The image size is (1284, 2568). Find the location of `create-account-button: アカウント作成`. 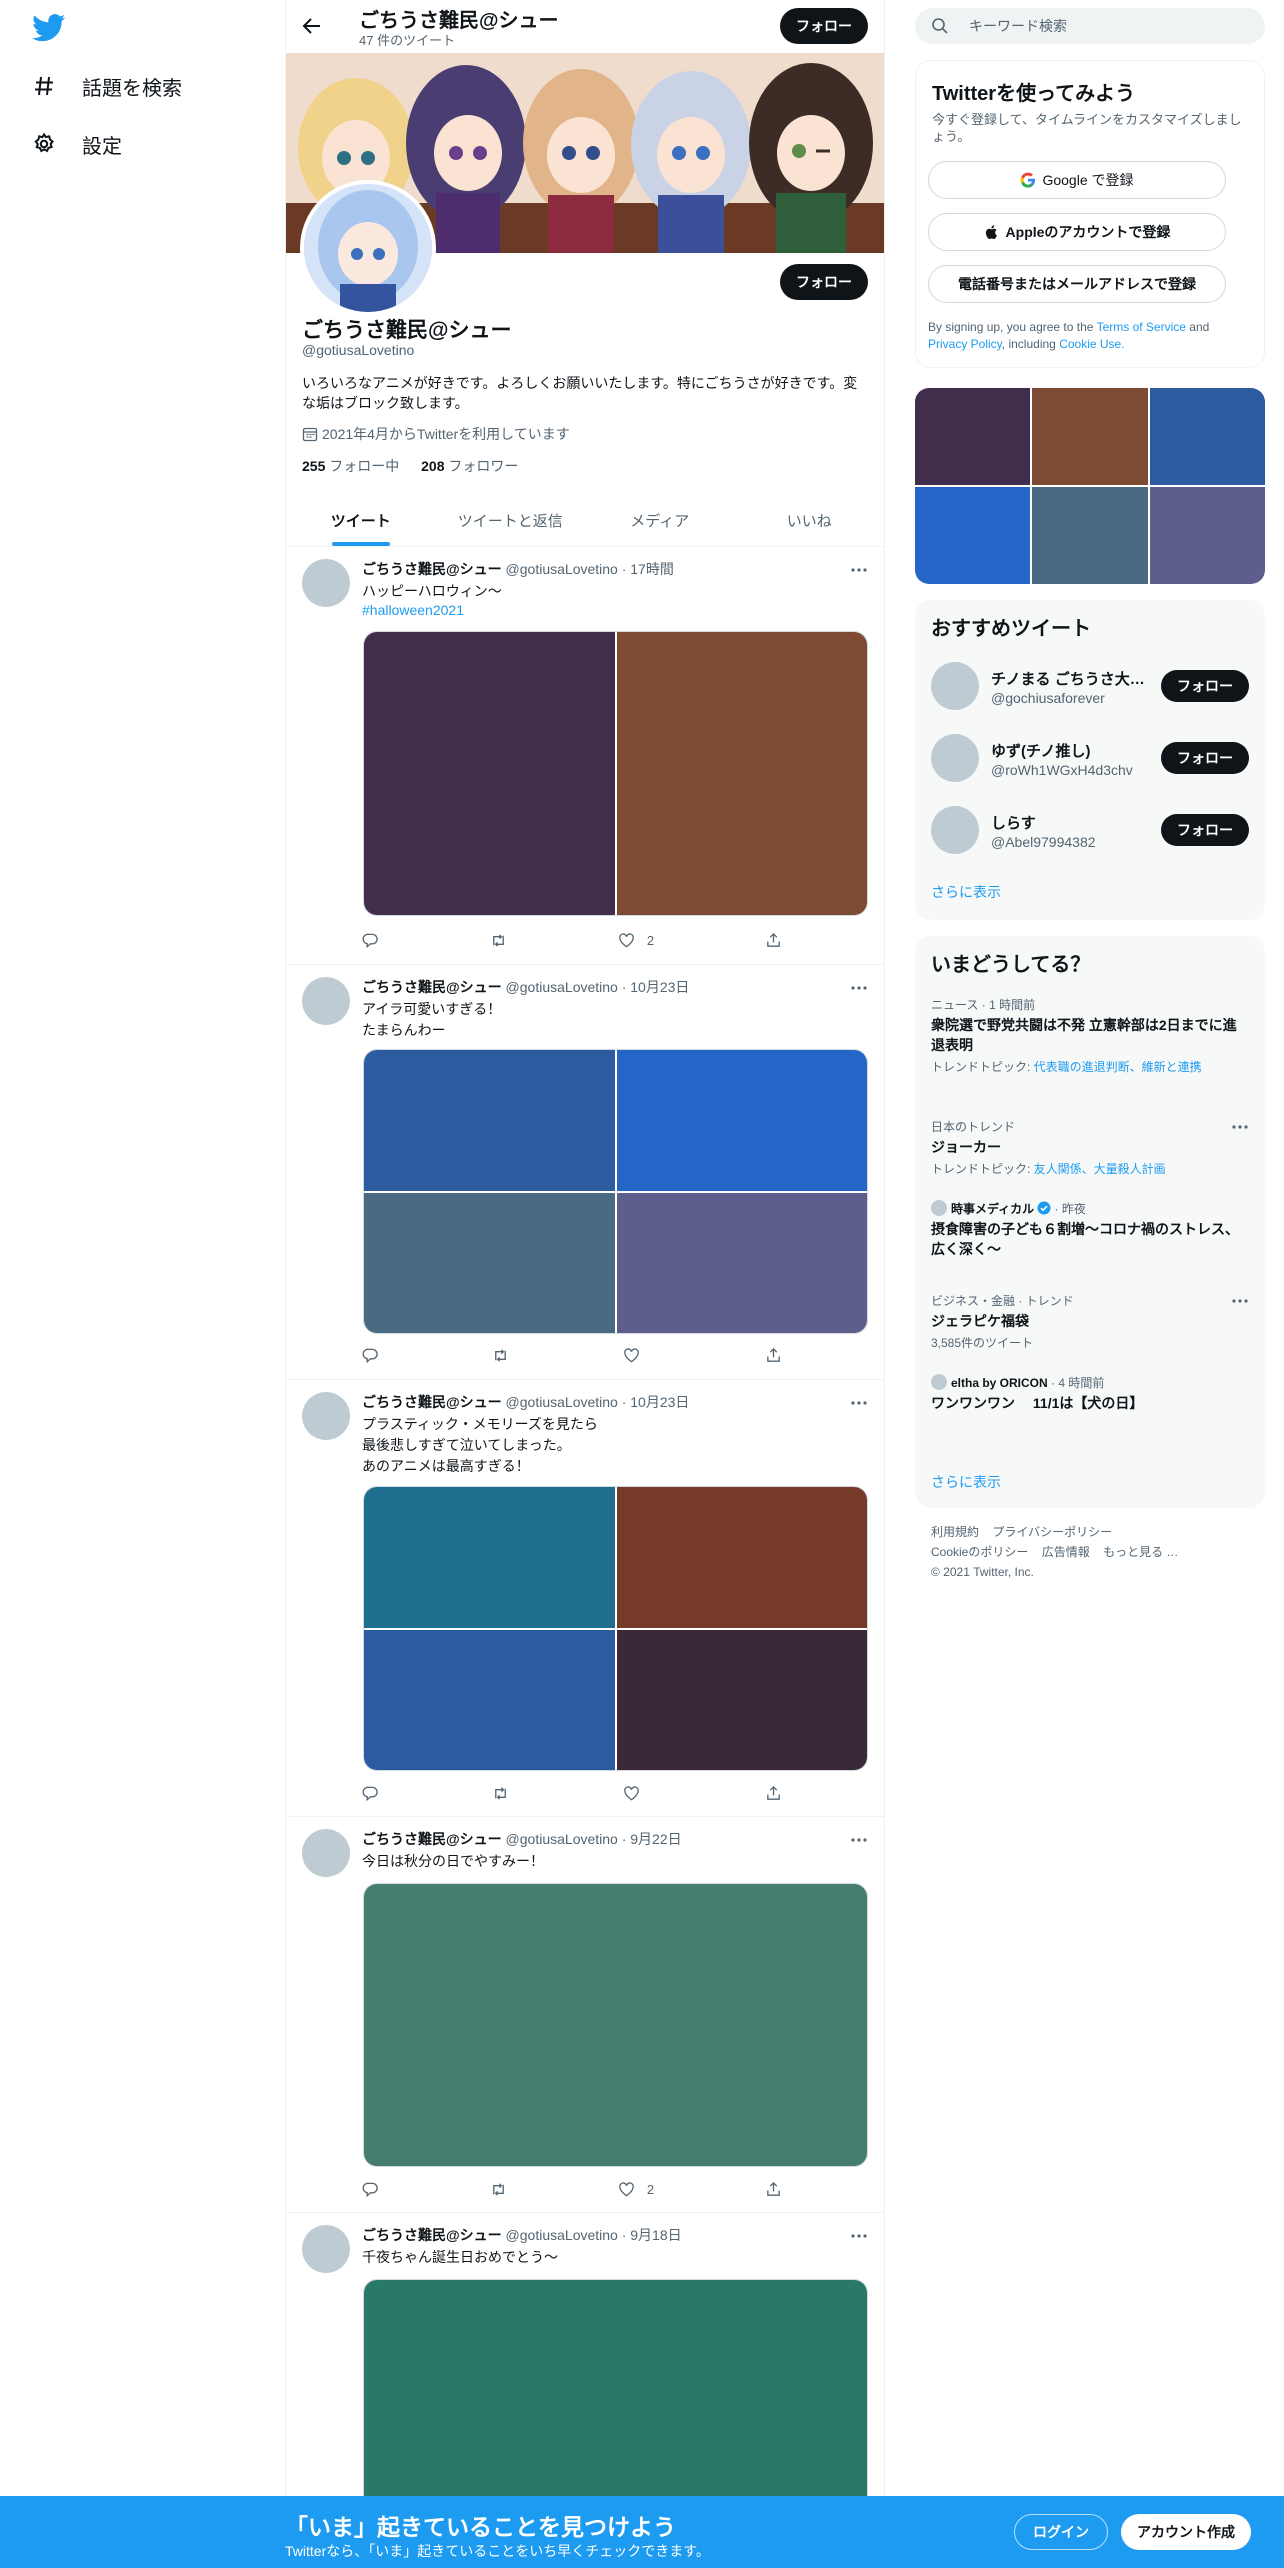

create-account-button: アカウント作成 is located at coordinates (1186, 2532).